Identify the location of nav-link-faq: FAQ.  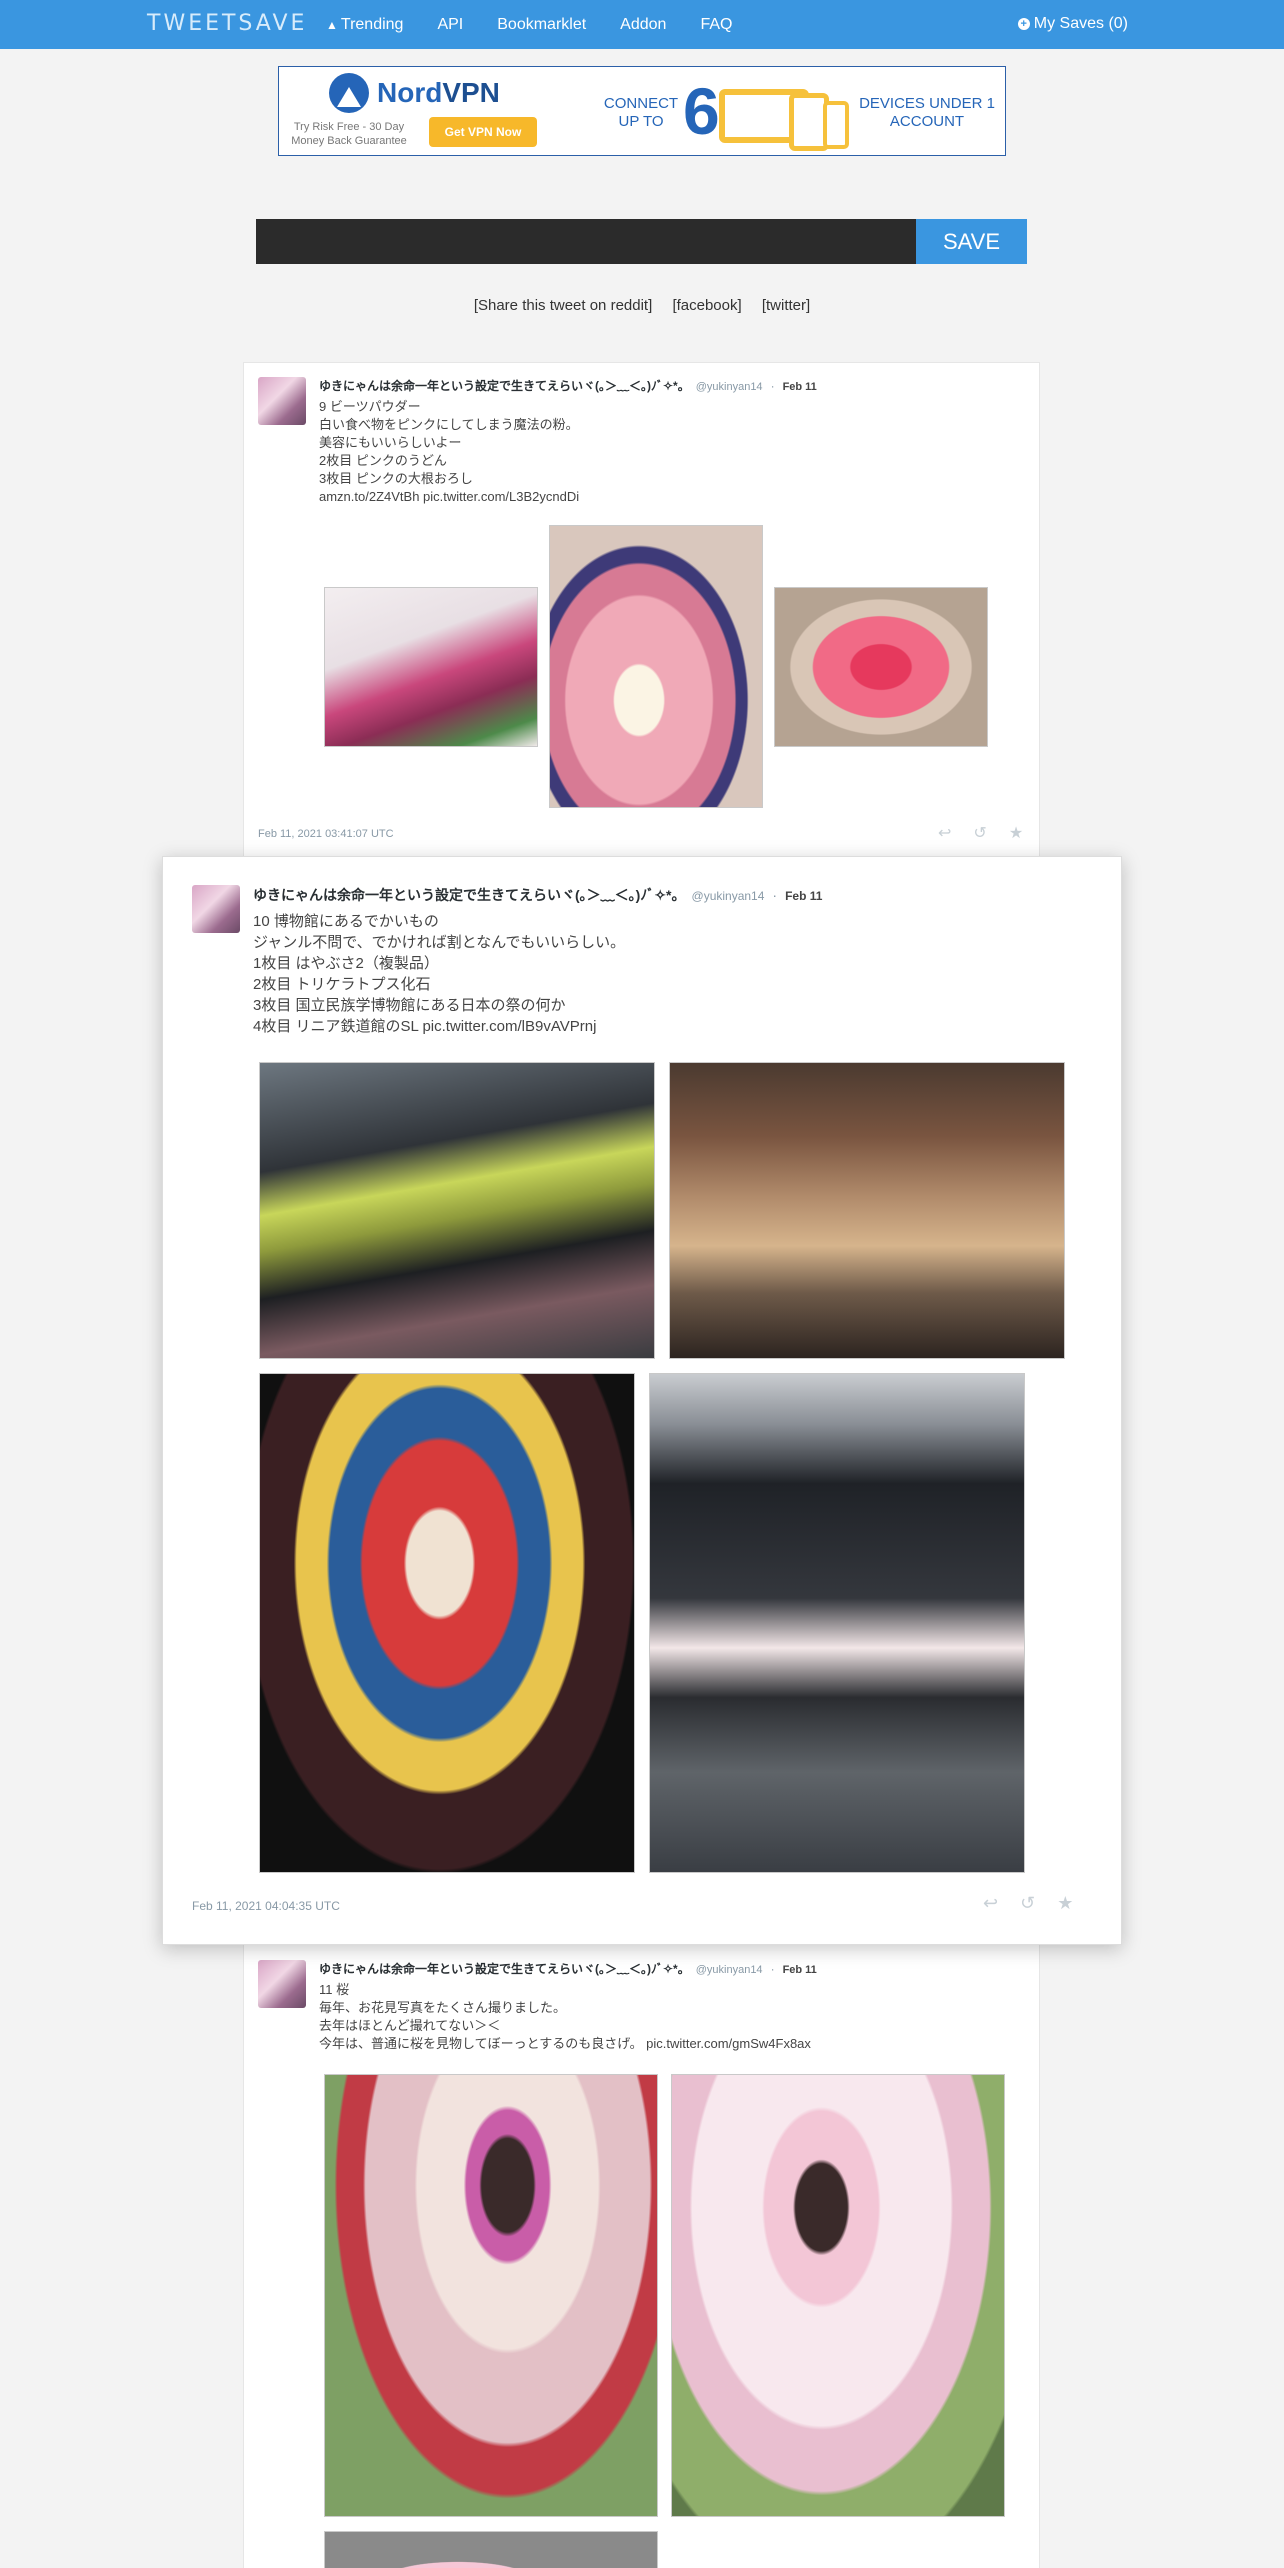
(716, 25).